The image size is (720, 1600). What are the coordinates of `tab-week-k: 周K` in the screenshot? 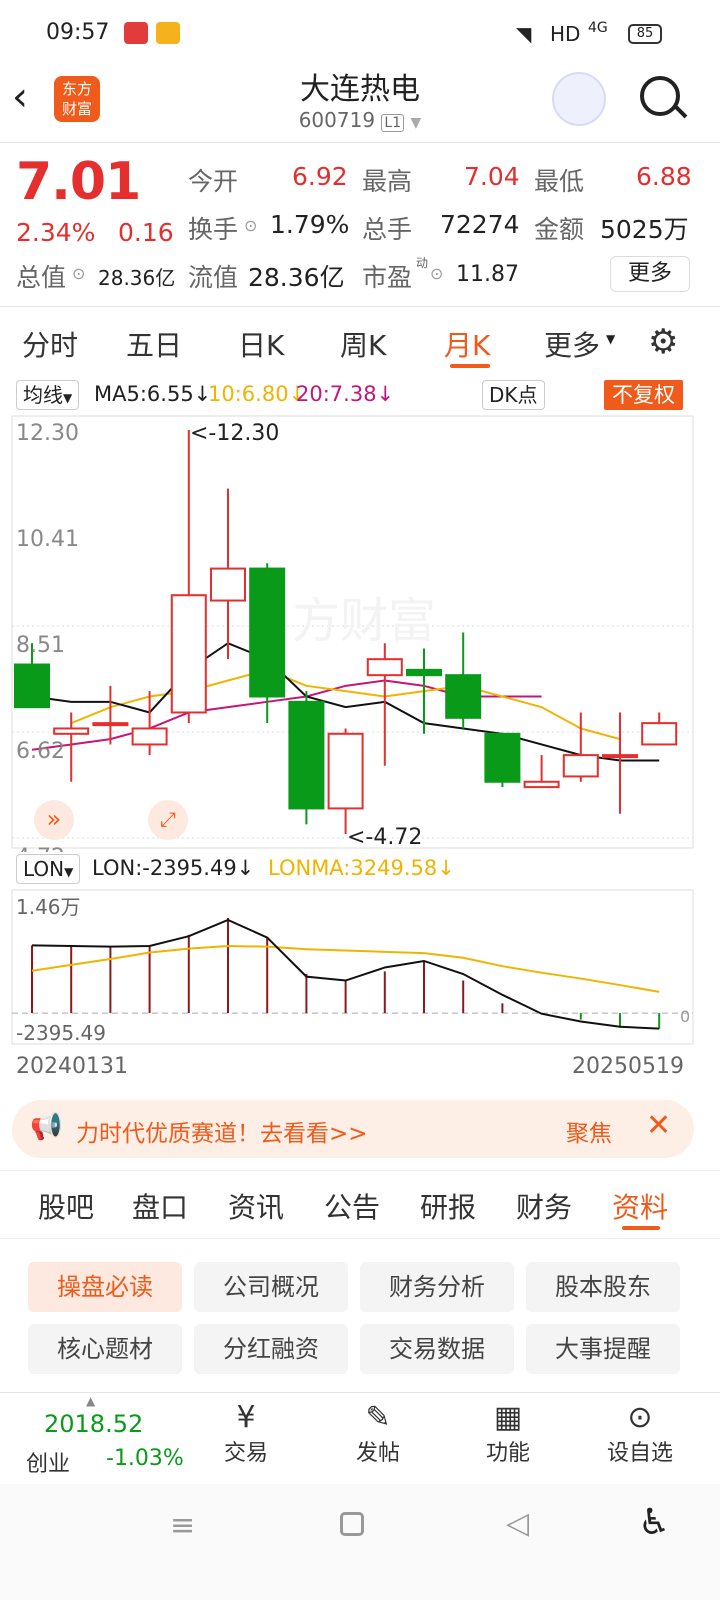 It's located at (363, 344).